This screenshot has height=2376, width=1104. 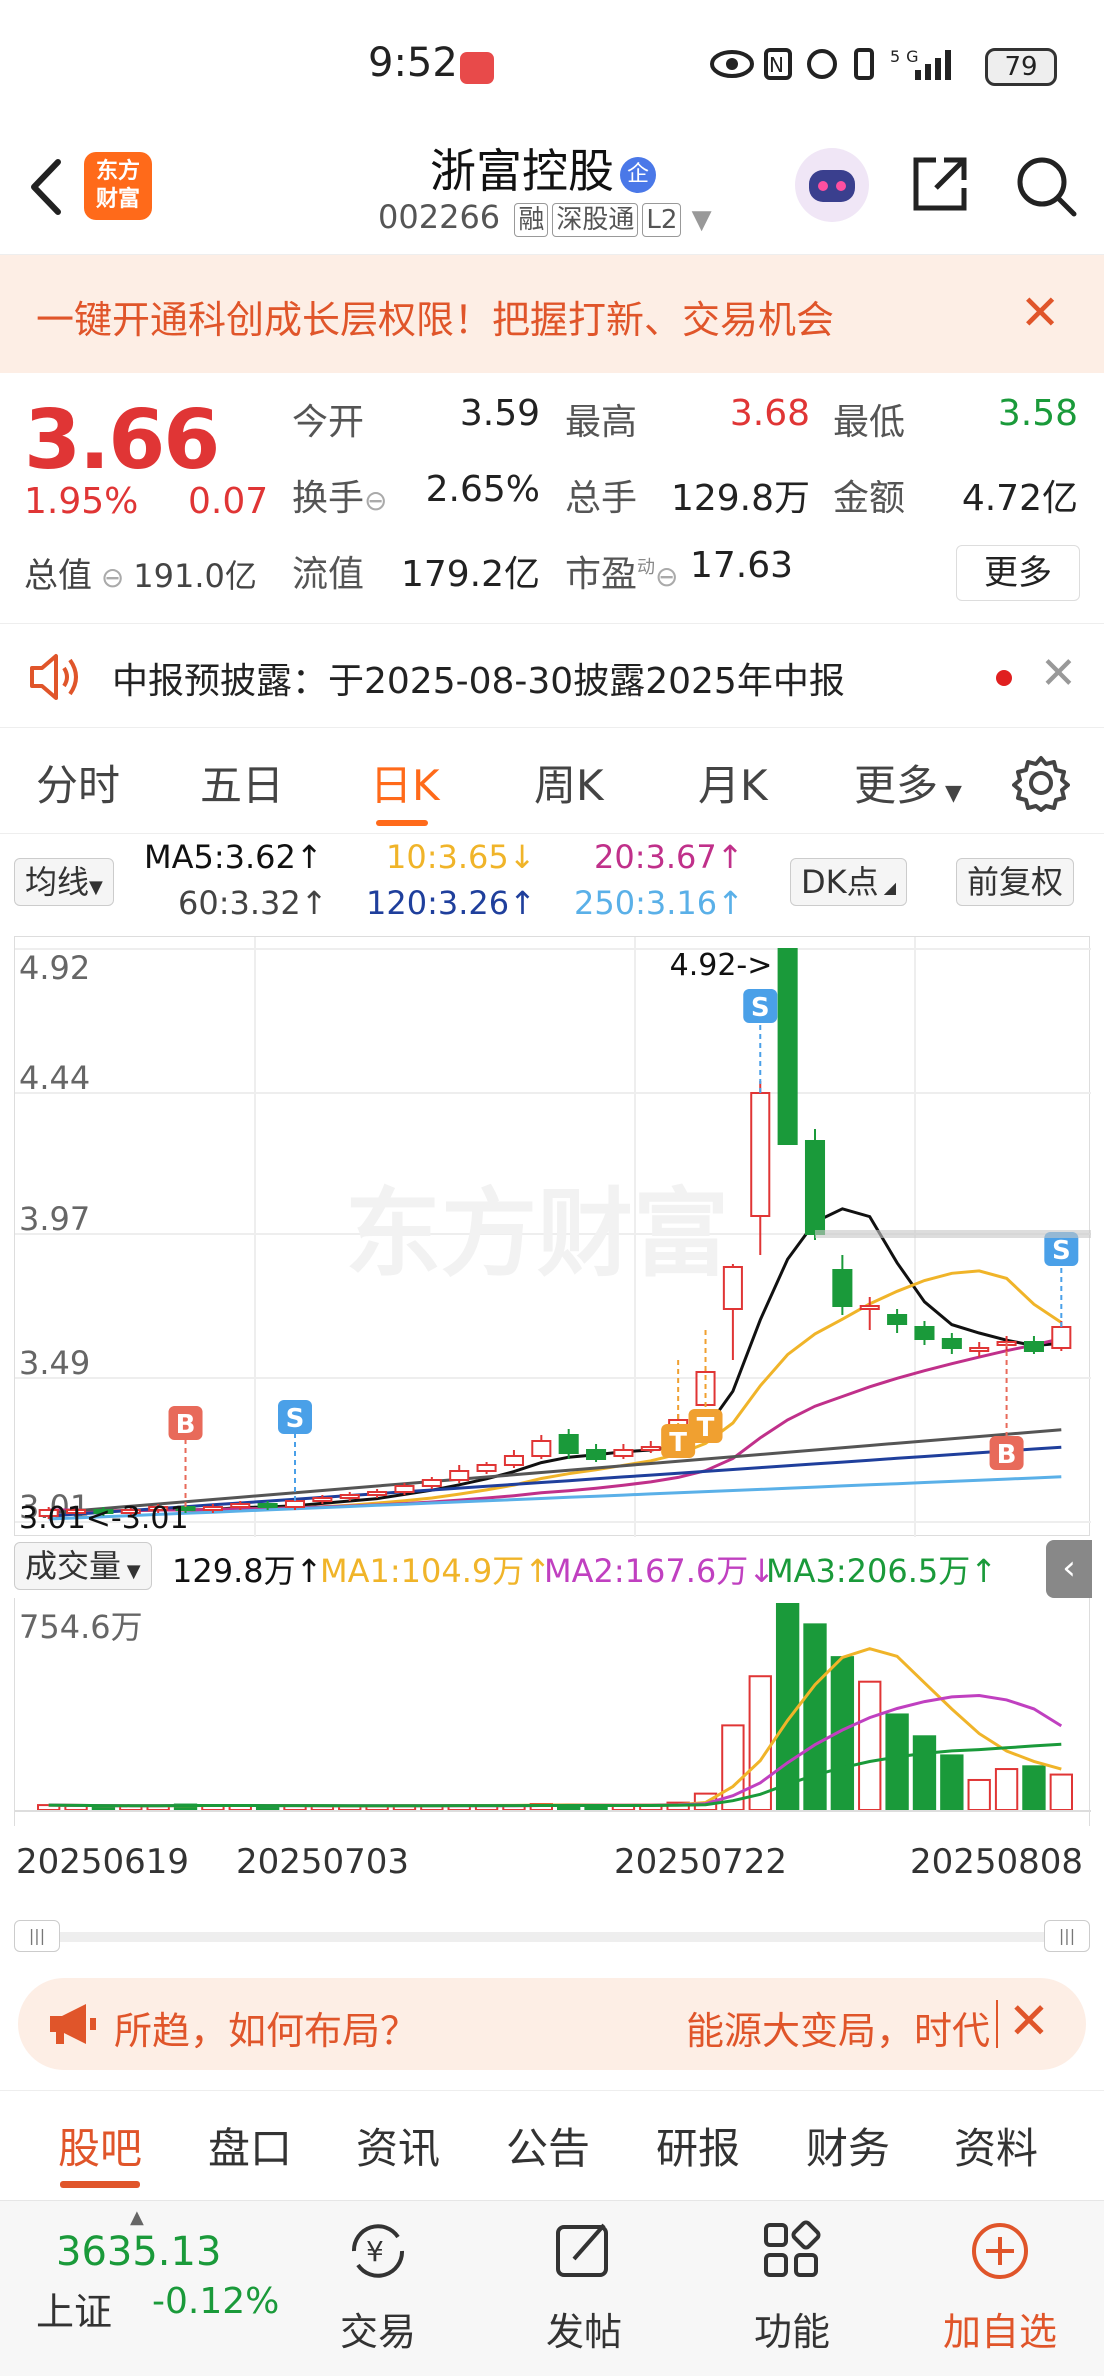 What do you see at coordinates (701, 1862) in the screenshot?
I see `date-label: 20250722` at bounding box center [701, 1862].